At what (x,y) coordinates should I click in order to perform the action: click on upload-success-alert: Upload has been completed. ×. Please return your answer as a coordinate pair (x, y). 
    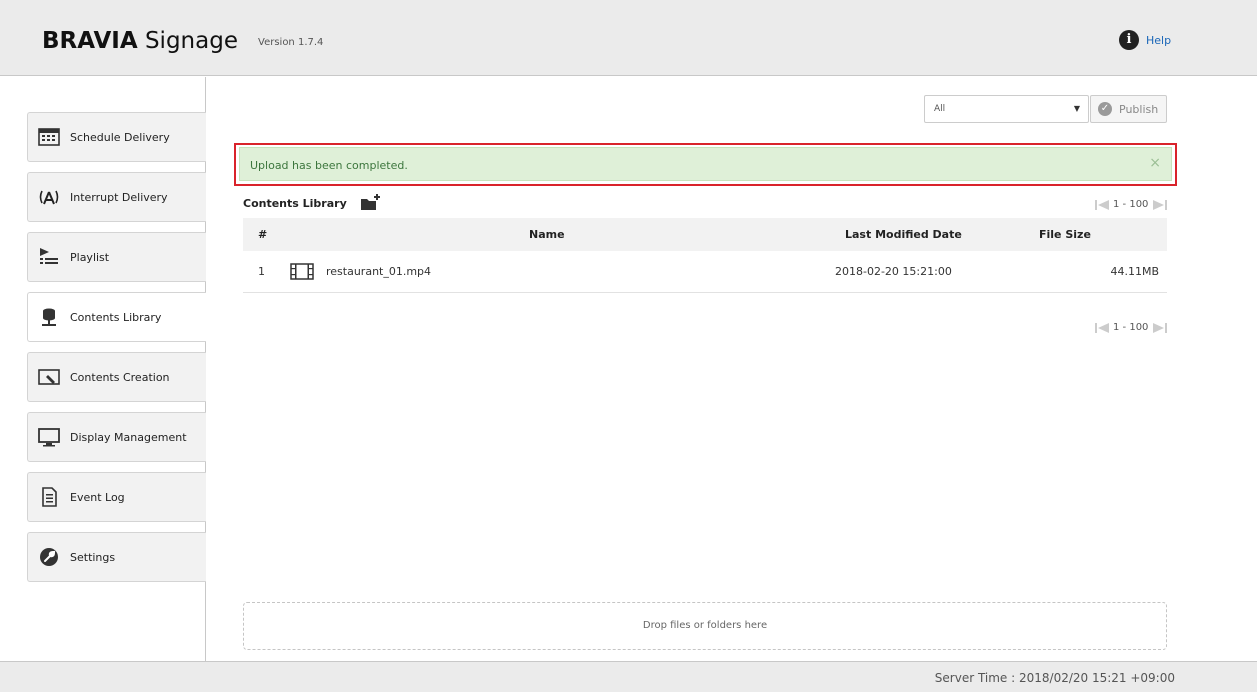
    Looking at the image, I should click on (705, 164).